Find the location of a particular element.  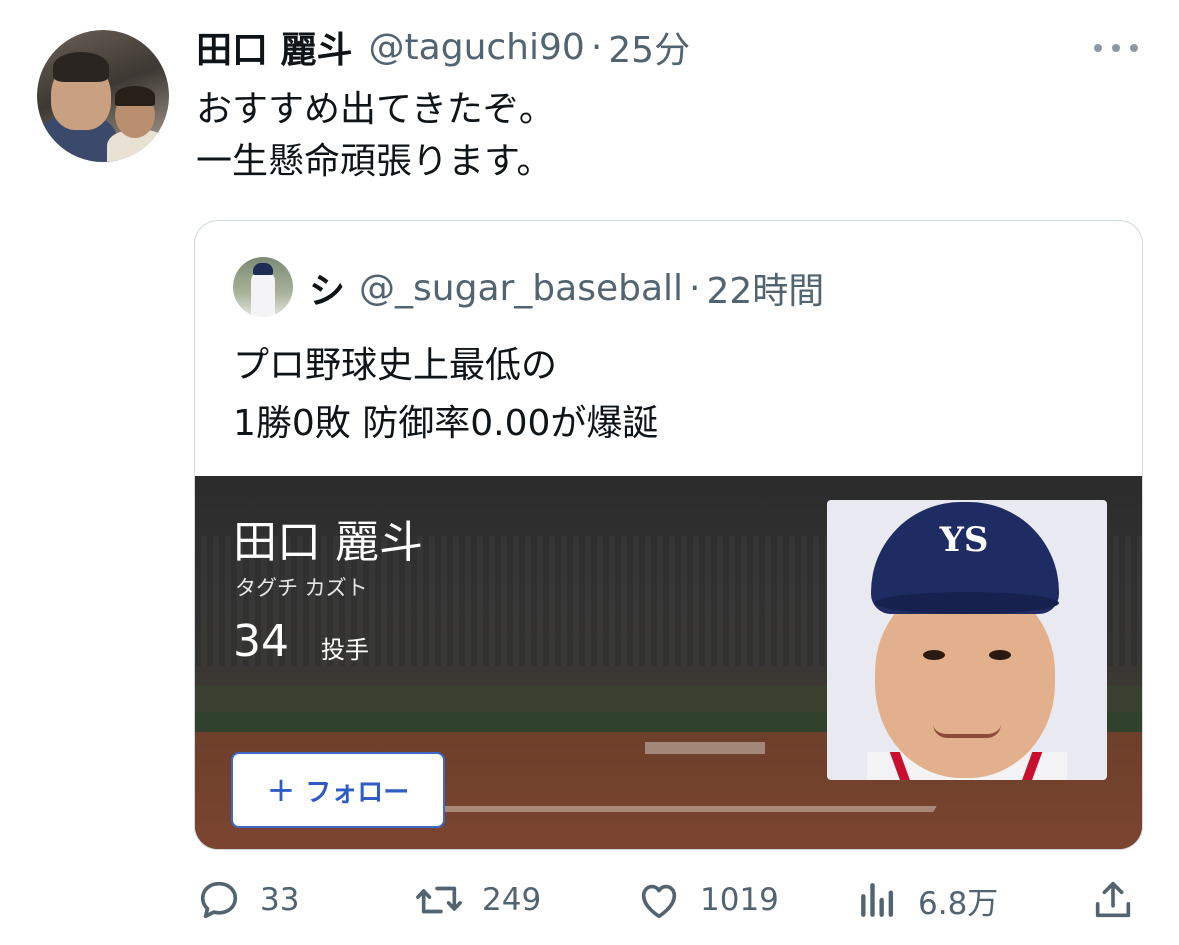

player-number: 34 is located at coordinates (261, 641).